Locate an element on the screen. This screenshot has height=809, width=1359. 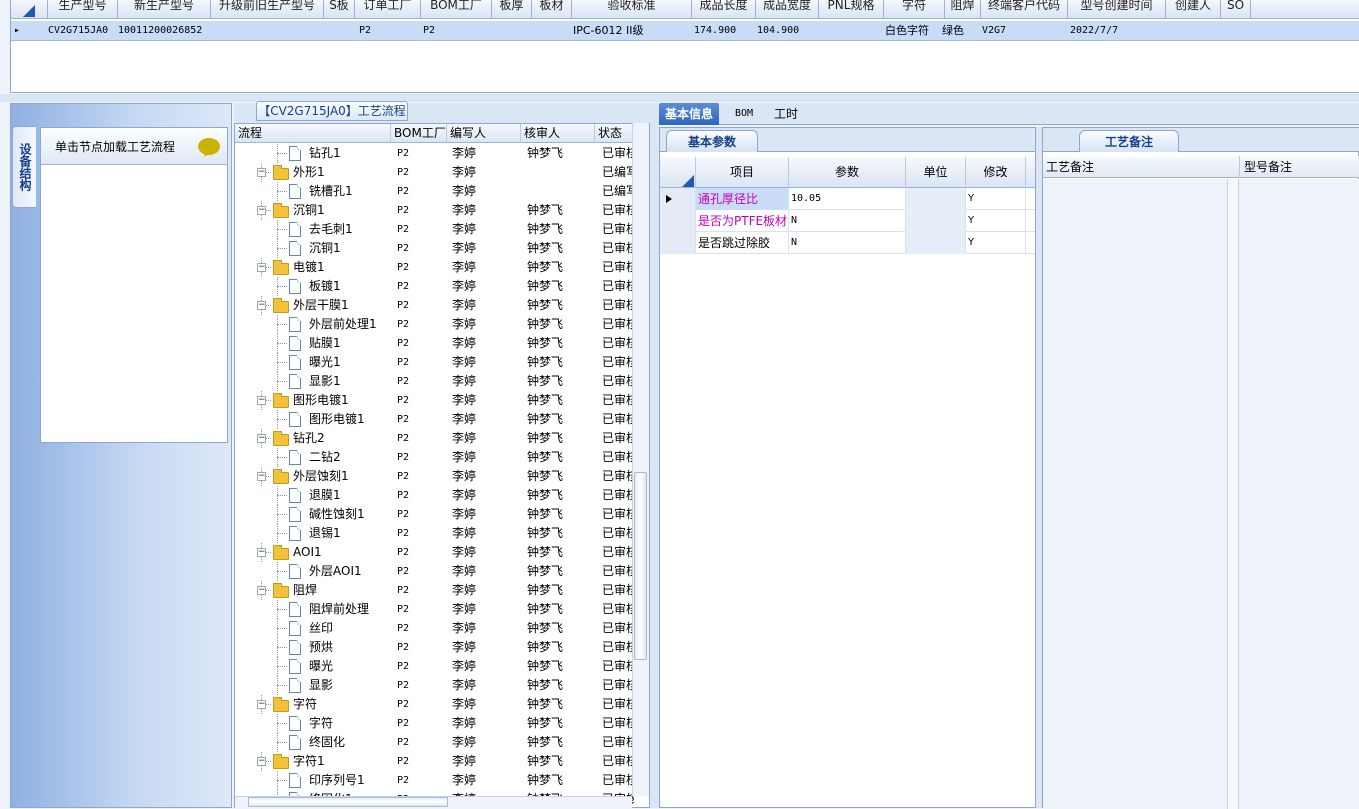
tree-vertical-scrollbar is located at coordinates (640, 459).